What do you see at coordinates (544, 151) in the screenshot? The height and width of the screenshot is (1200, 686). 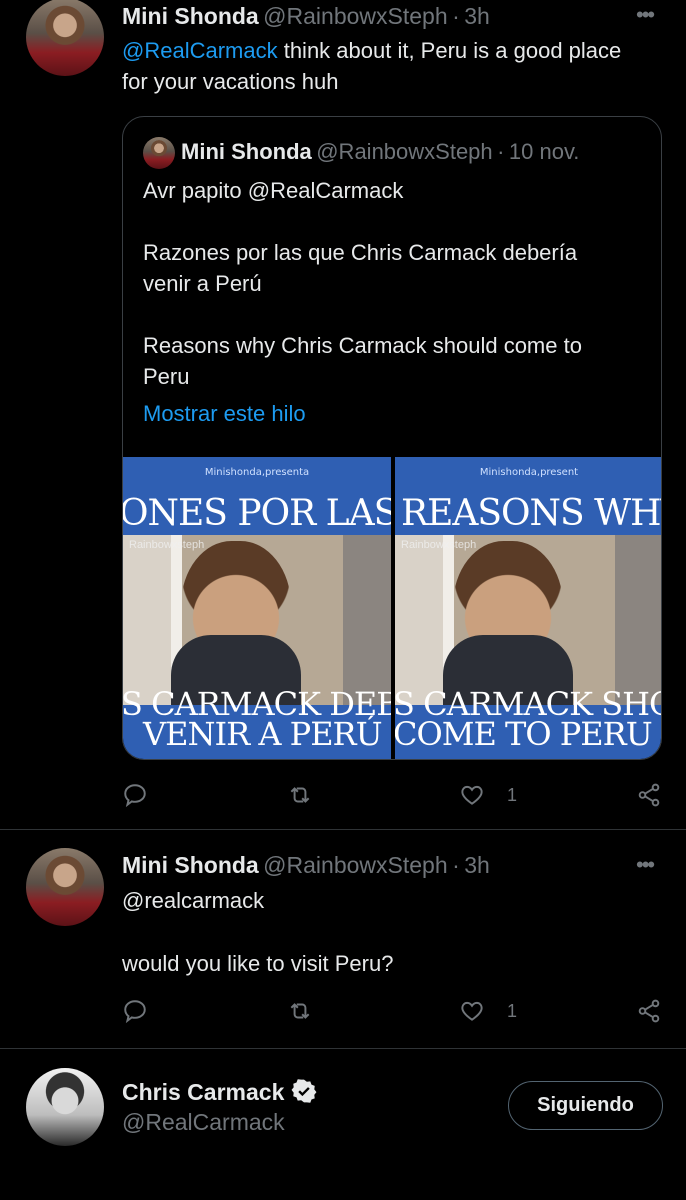 I see `quote-timestamp: 10 nov.` at bounding box center [544, 151].